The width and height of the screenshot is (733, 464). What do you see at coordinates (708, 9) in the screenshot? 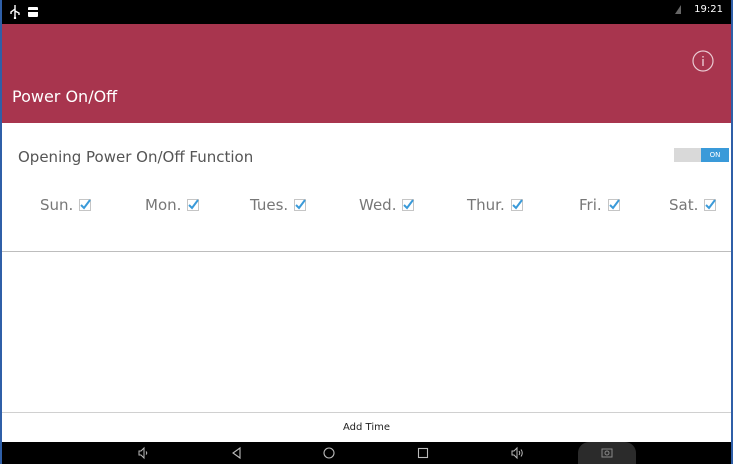
I see `status-clock: 19:21` at bounding box center [708, 9].